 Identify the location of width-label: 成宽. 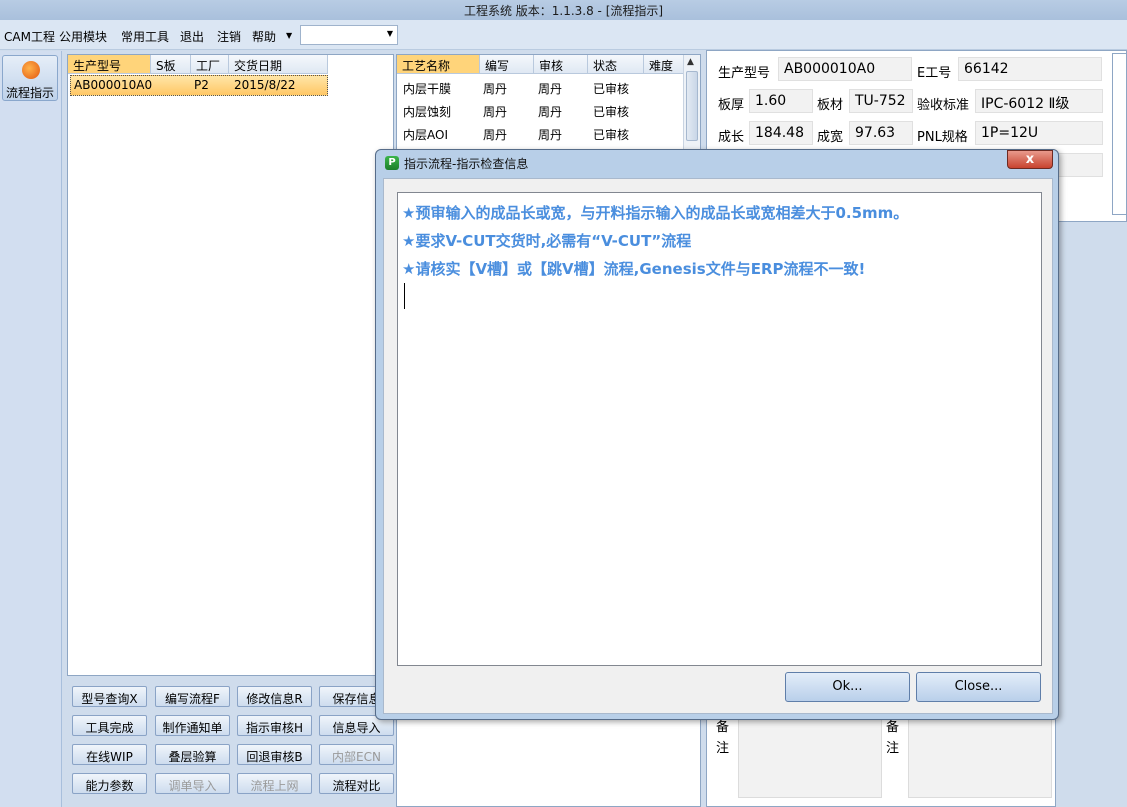
(830, 137).